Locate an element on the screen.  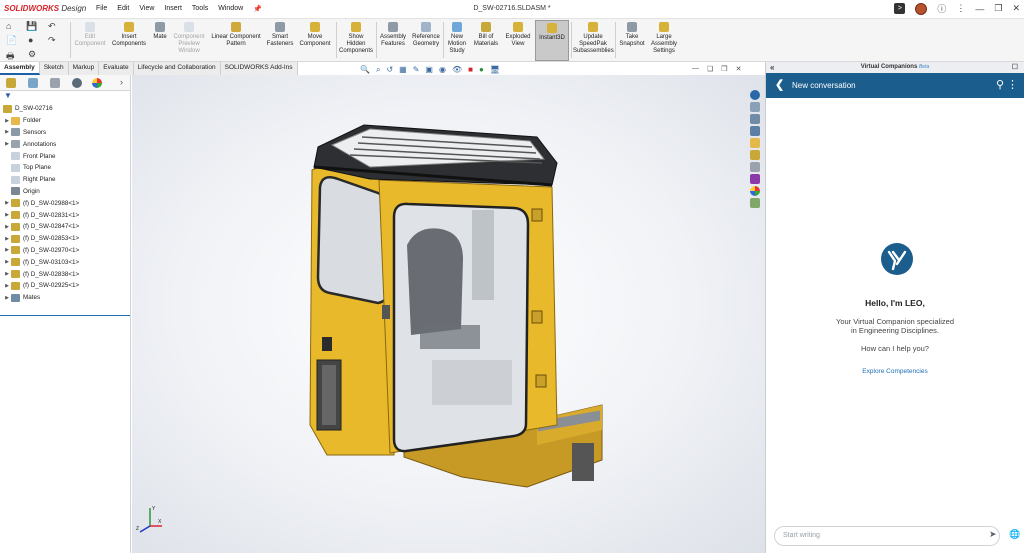
dynamic-annotation-icon: ✎ is located at coordinates (416, 70).